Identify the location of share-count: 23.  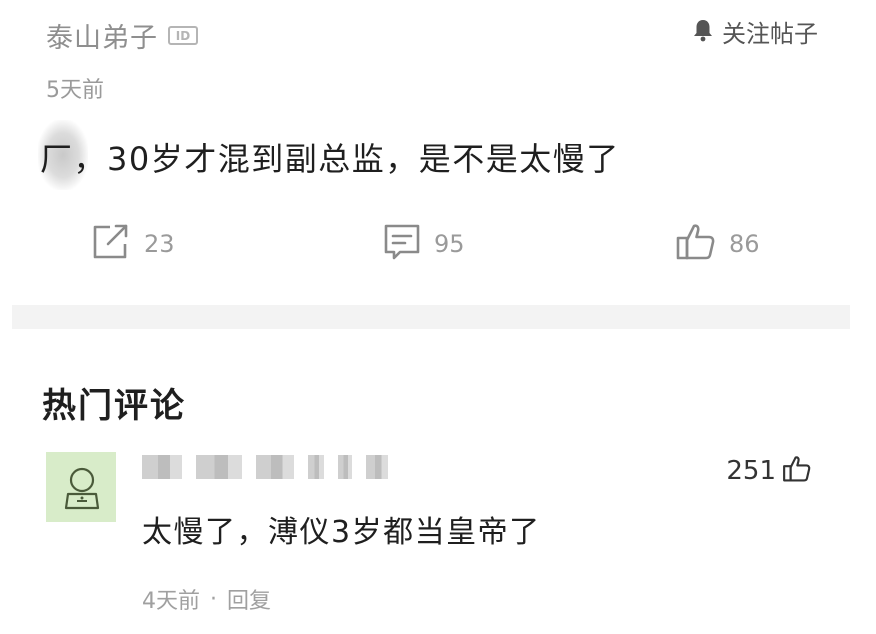
(159, 244).